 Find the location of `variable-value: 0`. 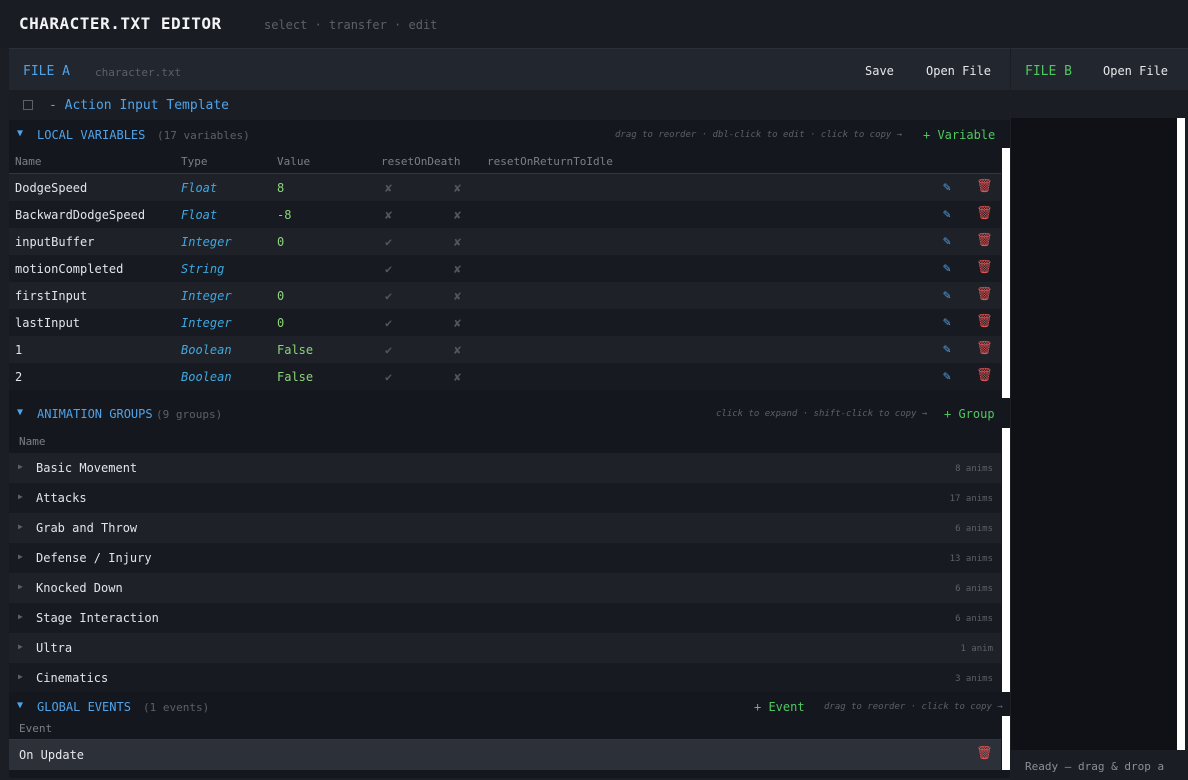

variable-value: 0 is located at coordinates (281, 242).